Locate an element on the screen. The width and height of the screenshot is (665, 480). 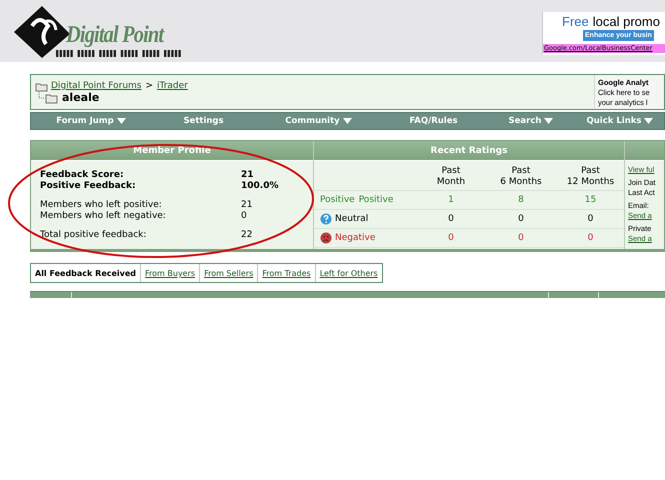
stat-value: 0 is located at coordinates (244, 216).